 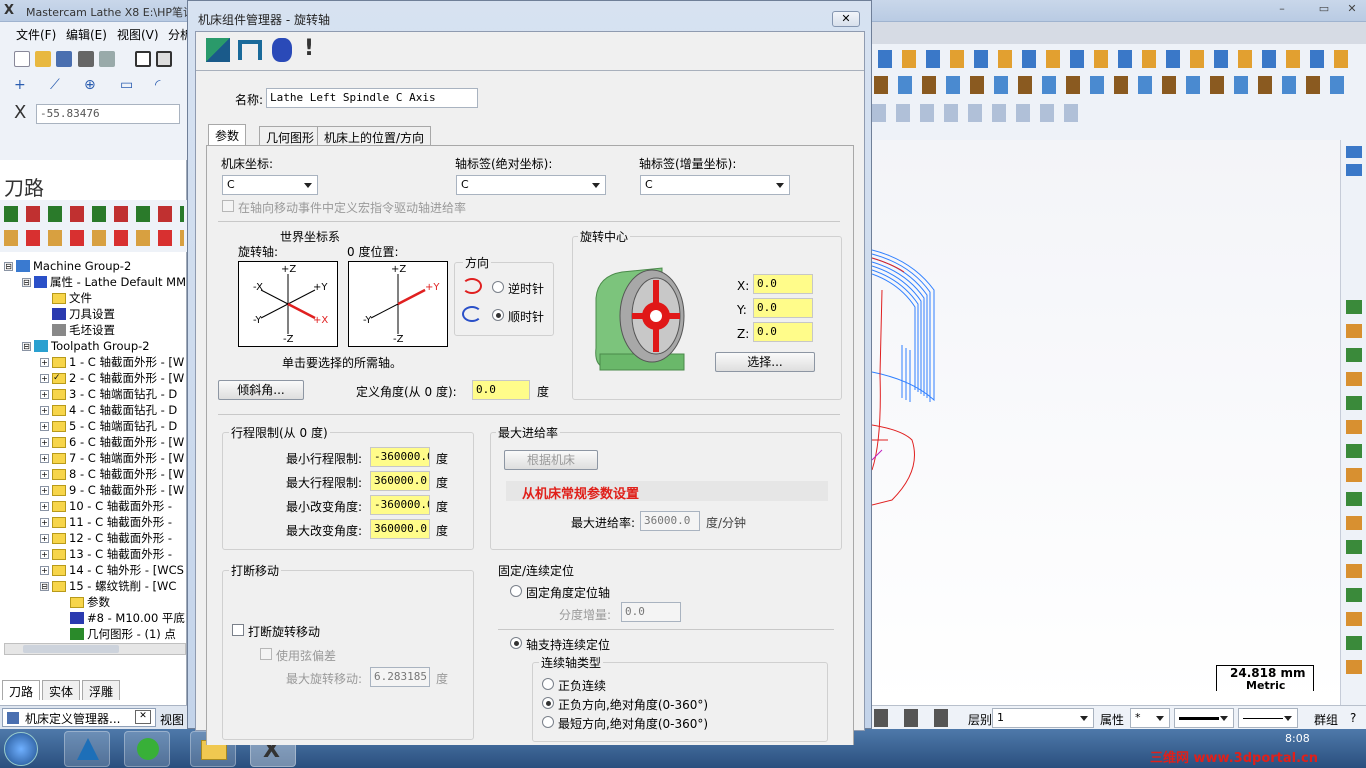 I want to click on right-strip-tool-icons, so click(x=1354, y=490).